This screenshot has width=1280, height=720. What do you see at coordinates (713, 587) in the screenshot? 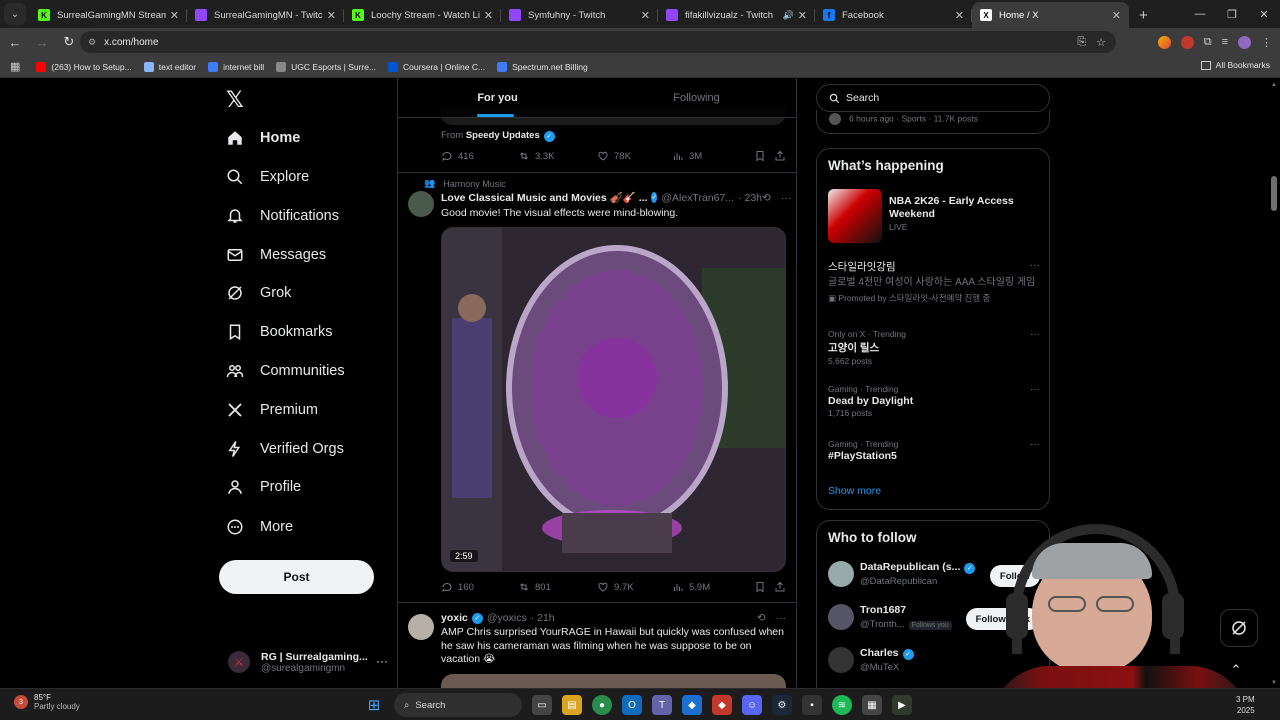
I see `views-button: 5.9M` at bounding box center [713, 587].